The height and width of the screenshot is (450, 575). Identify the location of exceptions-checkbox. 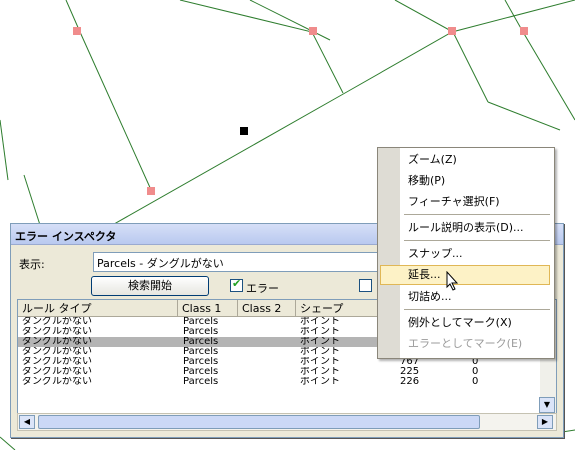
(365, 285).